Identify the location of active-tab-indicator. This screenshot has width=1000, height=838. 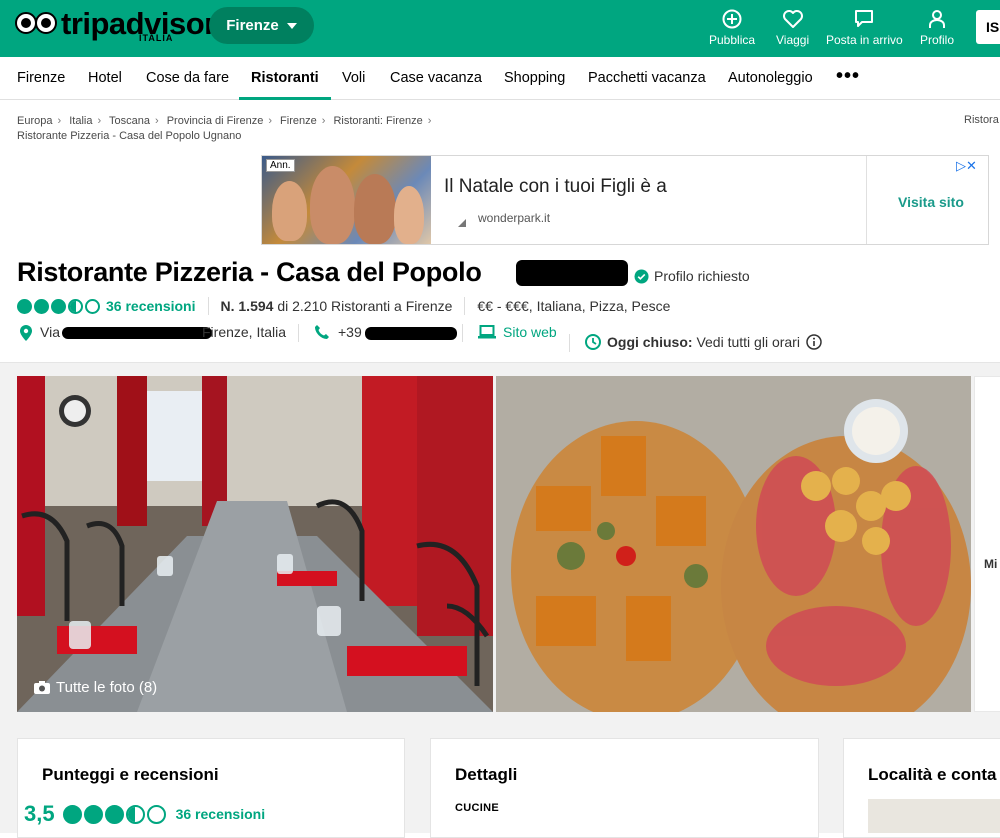
(285, 98).